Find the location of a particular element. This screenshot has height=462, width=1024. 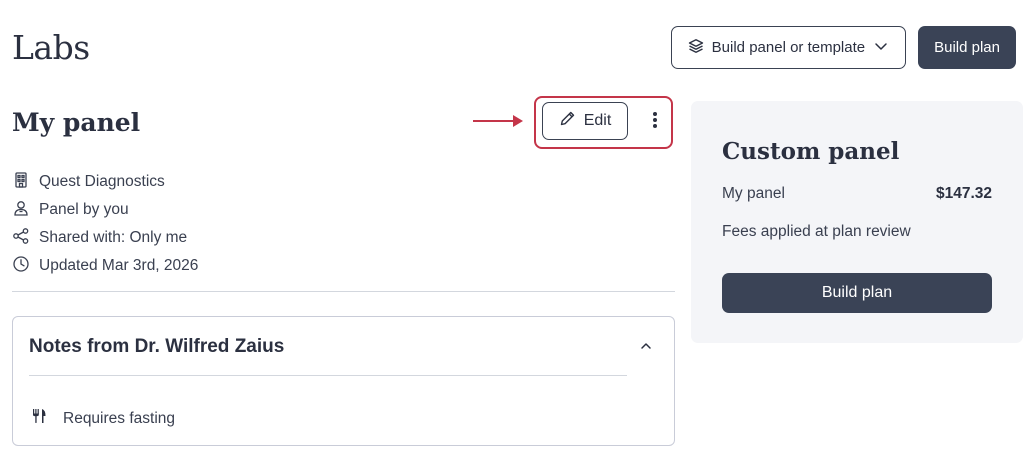

build-panel-or-template-button: Build panel or template is located at coordinates (788, 47).